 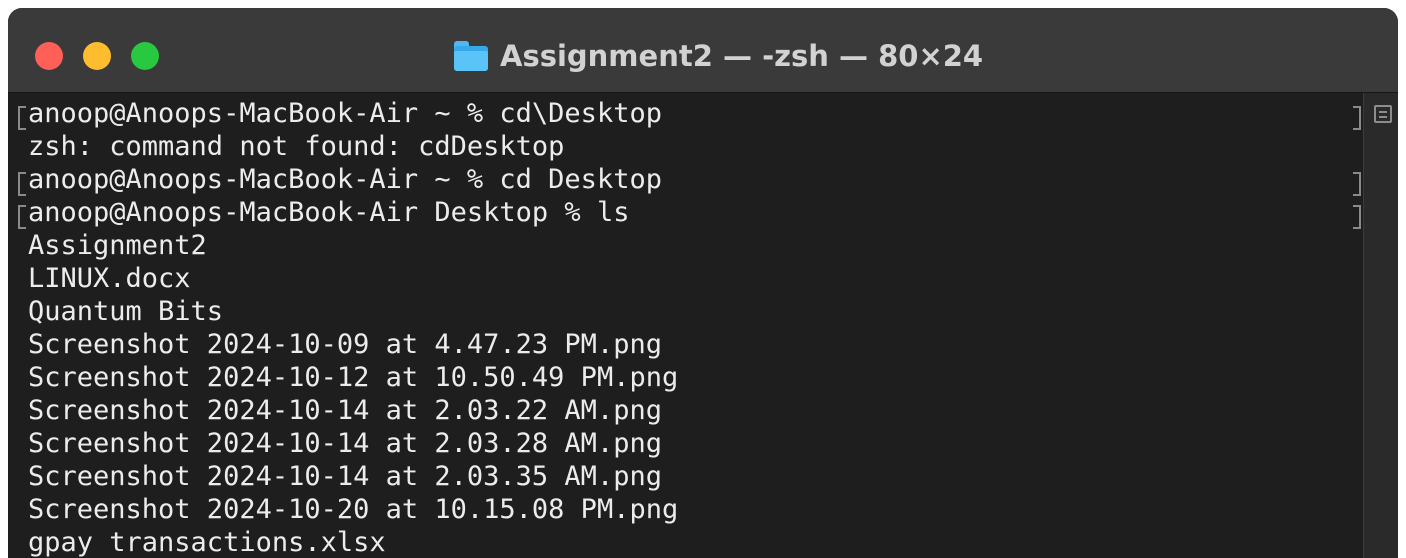 What do you see at coordinates (97, 56) in the screenshot?
I see `minimize-button` at bounding box center [97, 56].